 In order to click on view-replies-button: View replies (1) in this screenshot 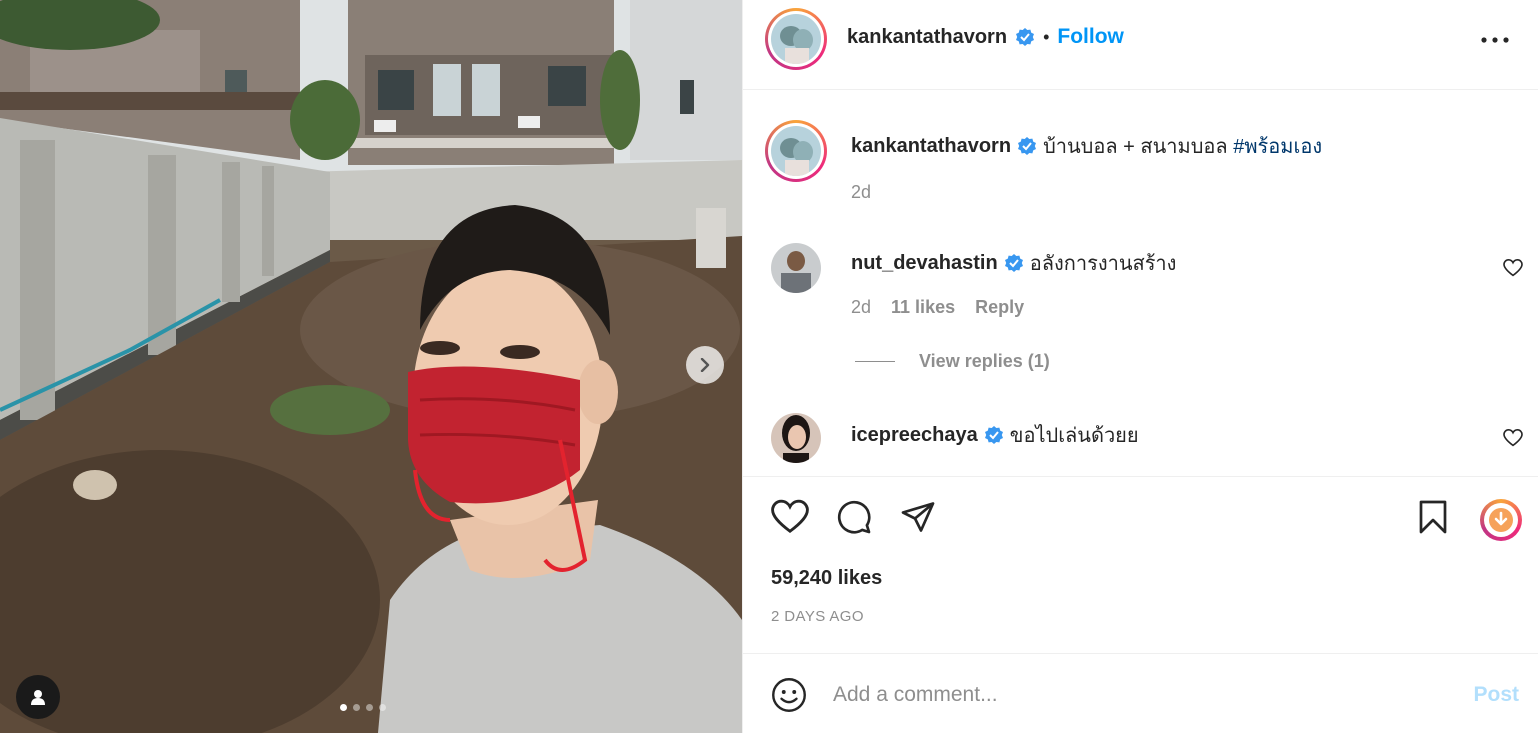, I will do `click(952, 361)`.